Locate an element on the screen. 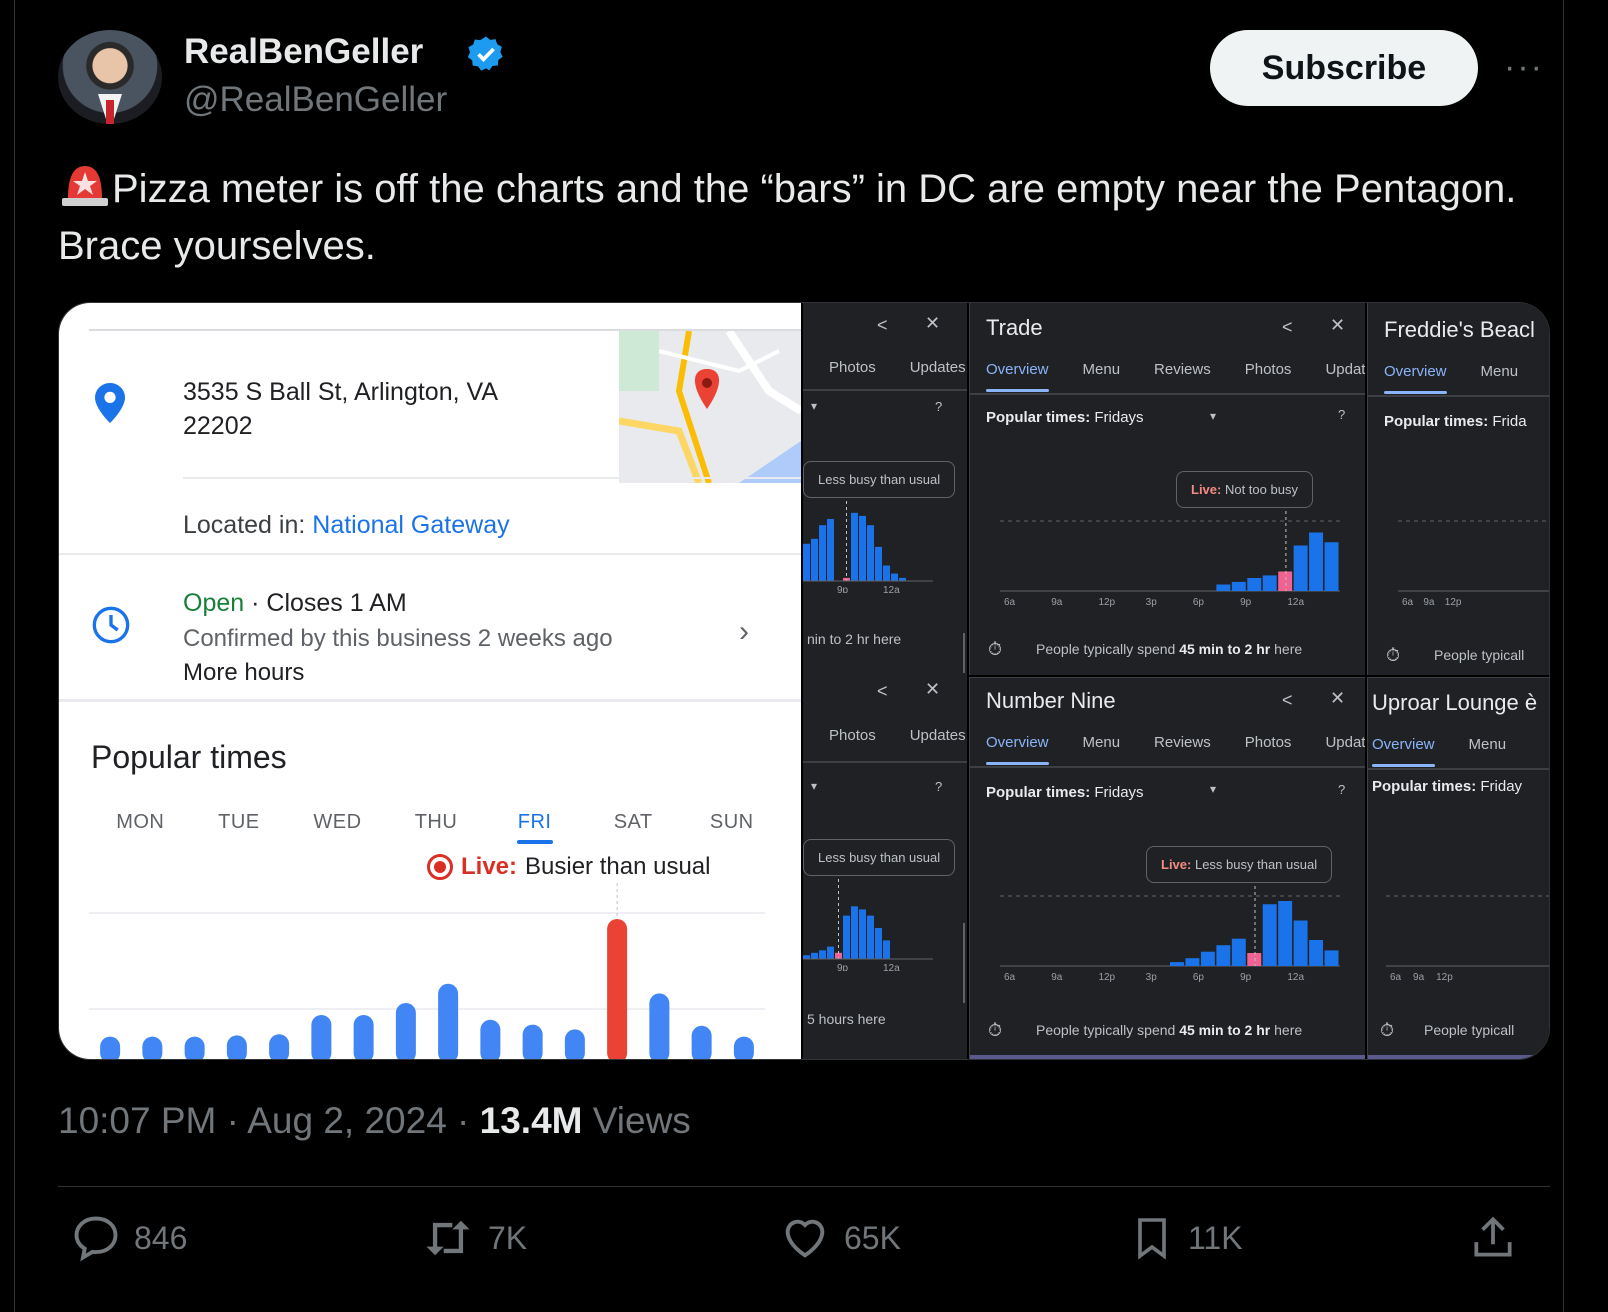  number-nine-tabs: Overview Menu Reviews Photos Updates is located at coordinates (1175, 749).